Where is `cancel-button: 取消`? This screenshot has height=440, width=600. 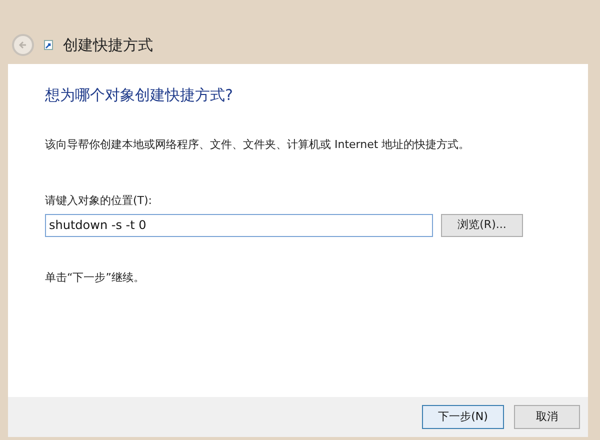 cancel-button: 取消 is located at coordinates (547, 417).